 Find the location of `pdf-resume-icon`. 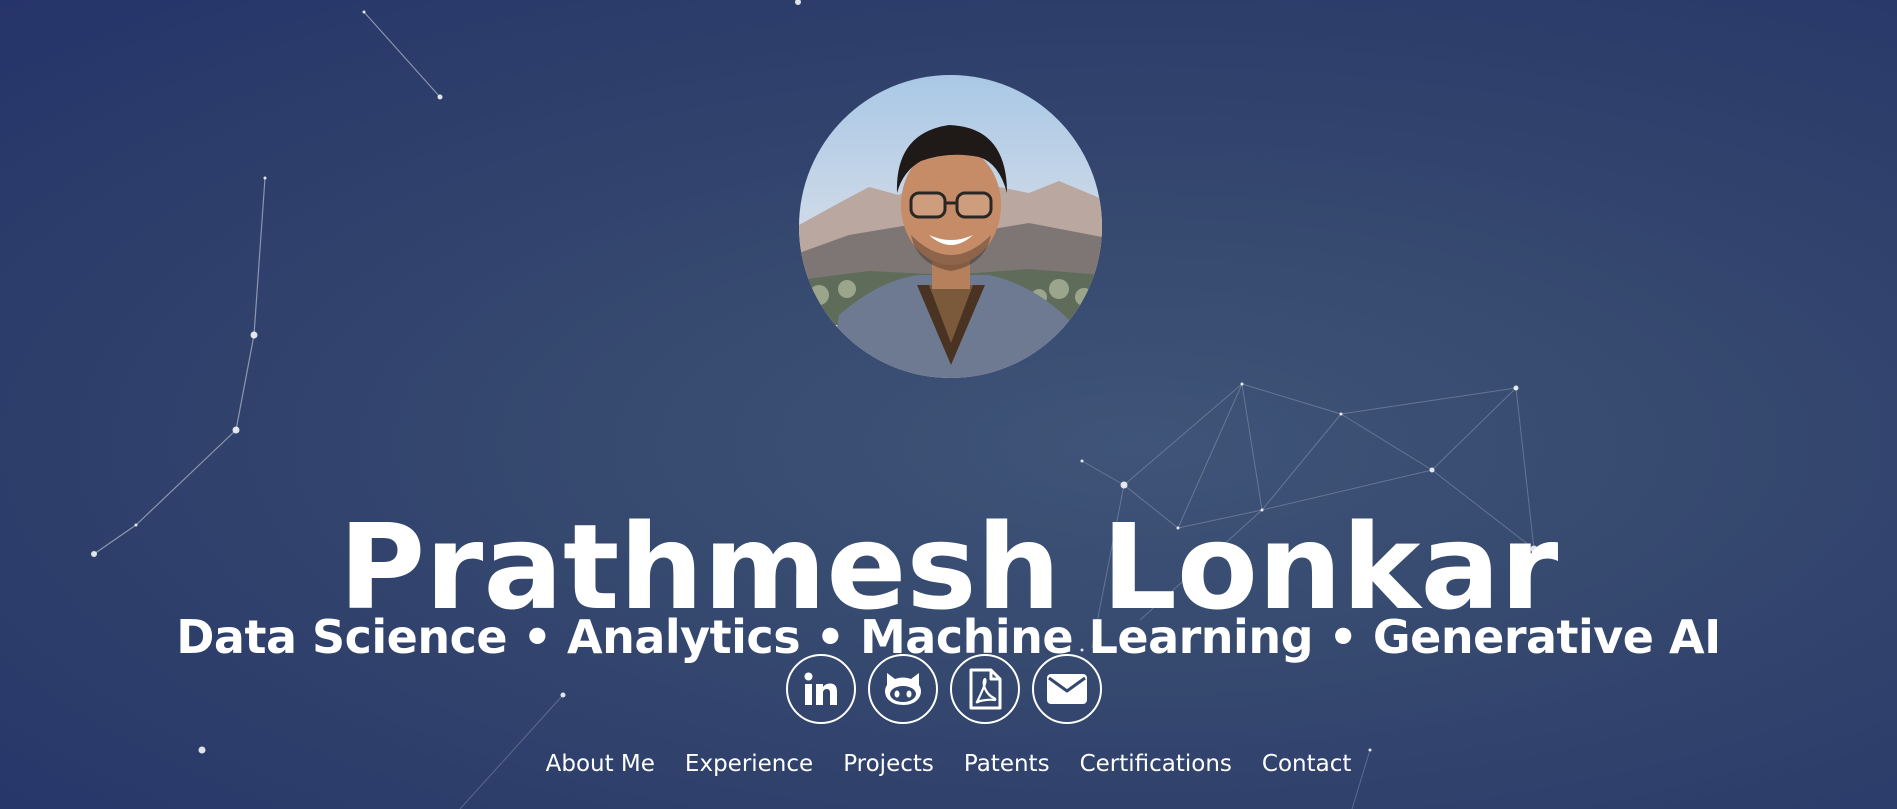

pdf-resume-icon is located at coordinates (985, 689).